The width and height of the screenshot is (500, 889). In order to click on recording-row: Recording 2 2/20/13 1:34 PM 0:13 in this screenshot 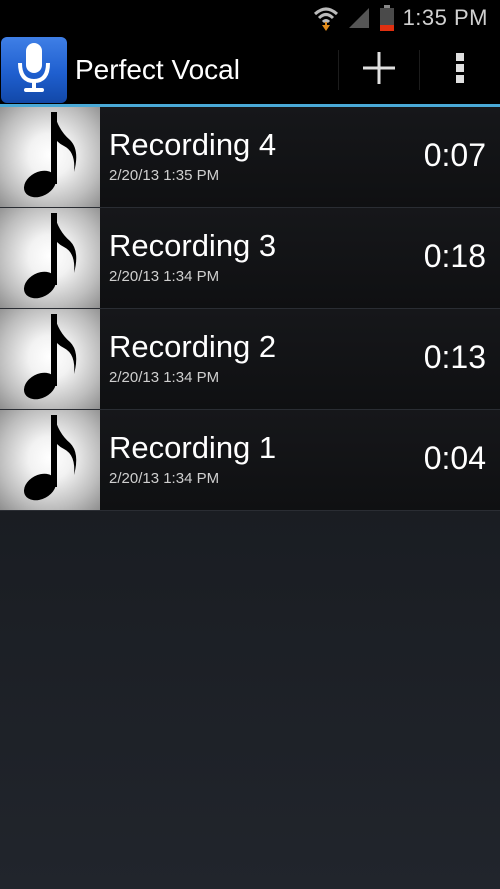, I will do `click(250, 359)`.